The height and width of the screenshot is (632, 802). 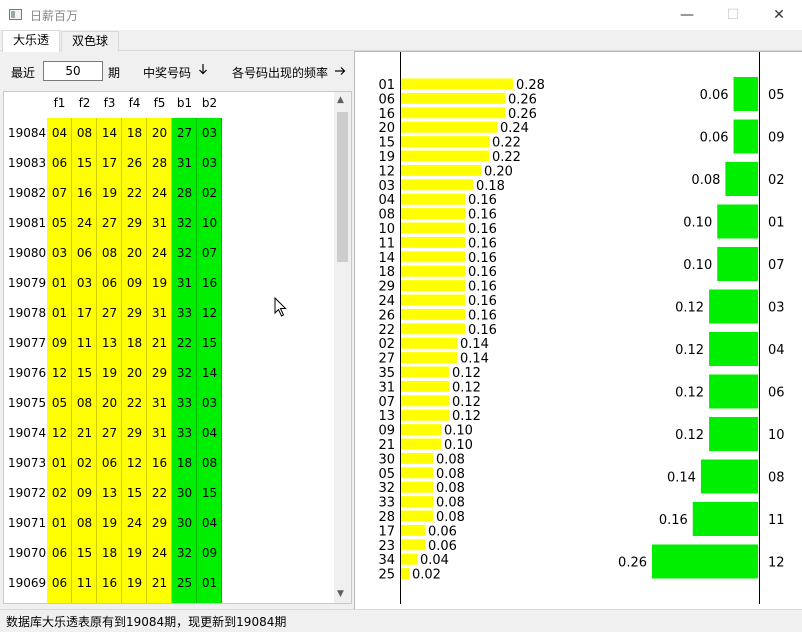 What do you see at coordinates (209, 283) in the screenshot?
I see `back-number-cell: 16` at bounding box center [209, 283].